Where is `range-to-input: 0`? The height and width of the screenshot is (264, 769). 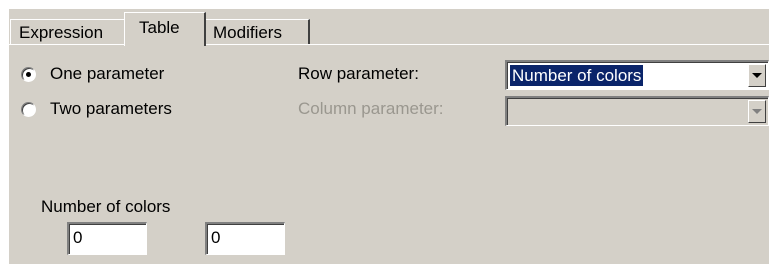 range-to-input: 0 is located at coordinates (245, 238).